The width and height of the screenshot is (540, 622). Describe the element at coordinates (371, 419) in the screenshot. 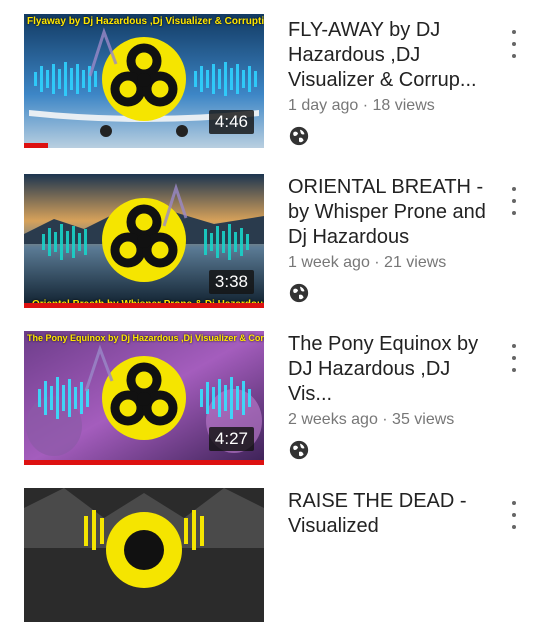

I see `video-meta: 2 weeks ago · 35 views` at that location.